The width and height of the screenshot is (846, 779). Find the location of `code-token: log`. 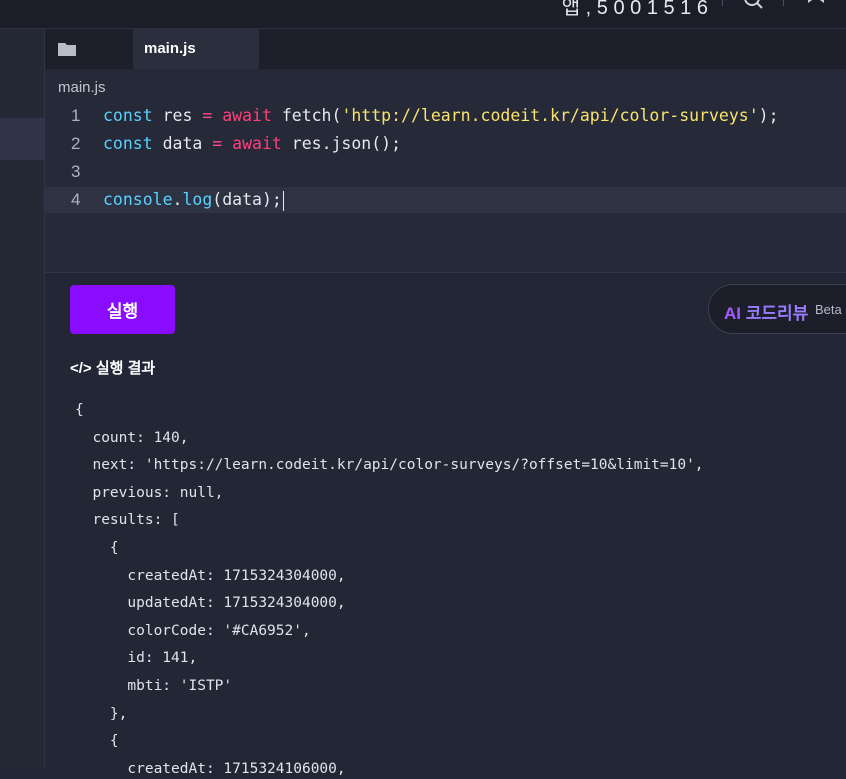

code-token: log is located at coordinates (197, 199).